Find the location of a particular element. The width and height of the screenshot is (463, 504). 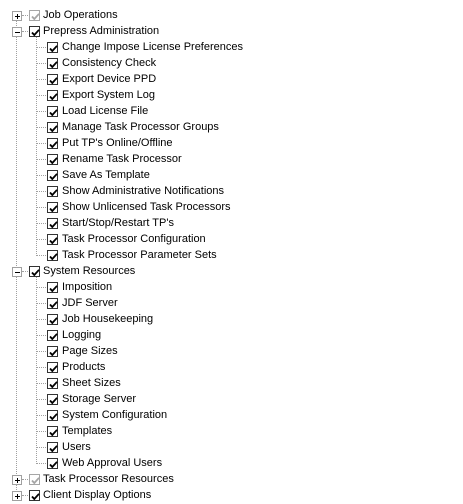

tree-item-load-license-file: Load License File is located at coordinates (231, 112).